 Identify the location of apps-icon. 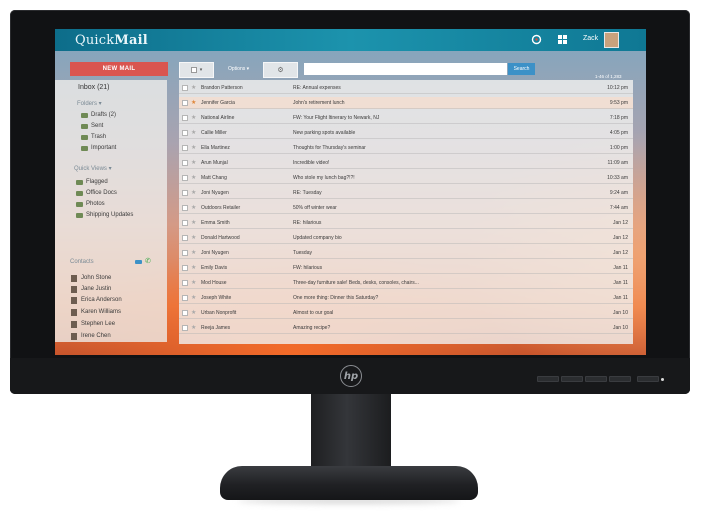
(562, 41).